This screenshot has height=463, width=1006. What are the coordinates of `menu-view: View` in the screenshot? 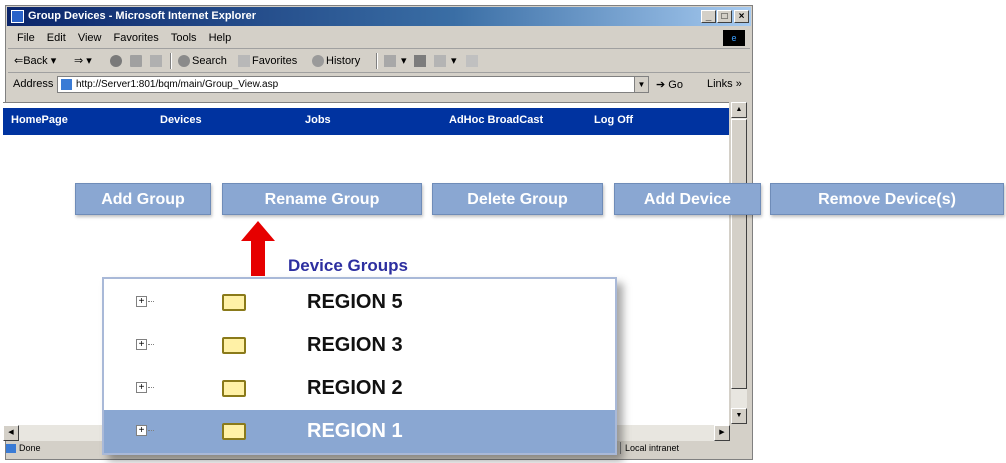 It's located at (90, 38).